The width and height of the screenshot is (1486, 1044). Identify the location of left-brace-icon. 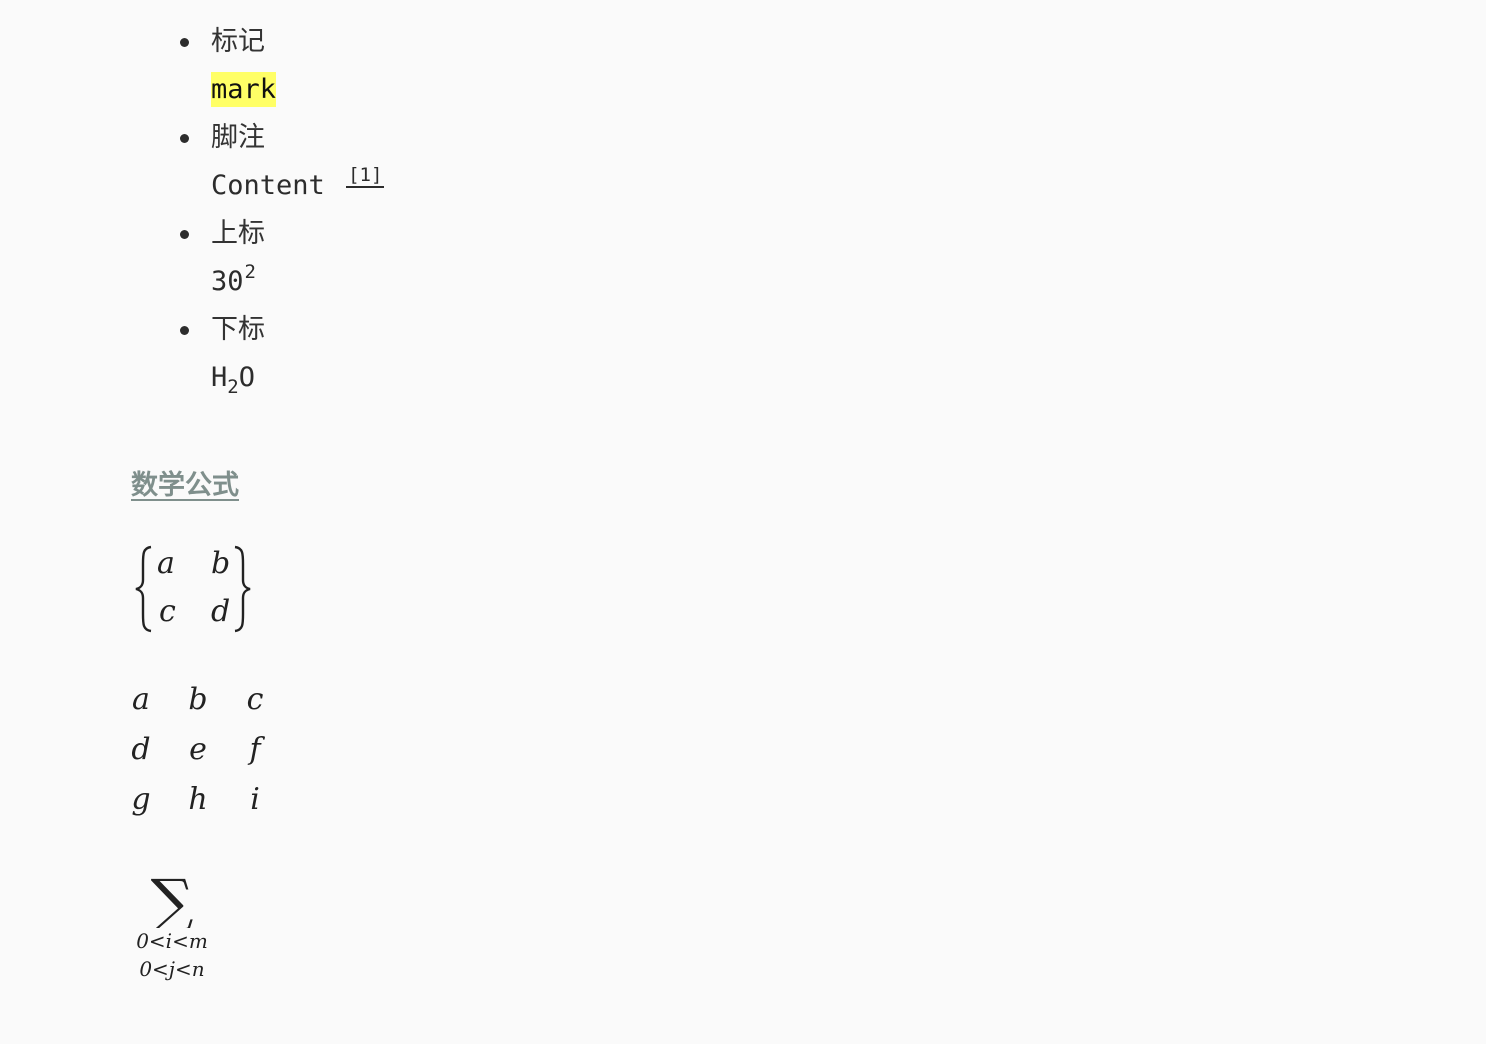
(143, 589).